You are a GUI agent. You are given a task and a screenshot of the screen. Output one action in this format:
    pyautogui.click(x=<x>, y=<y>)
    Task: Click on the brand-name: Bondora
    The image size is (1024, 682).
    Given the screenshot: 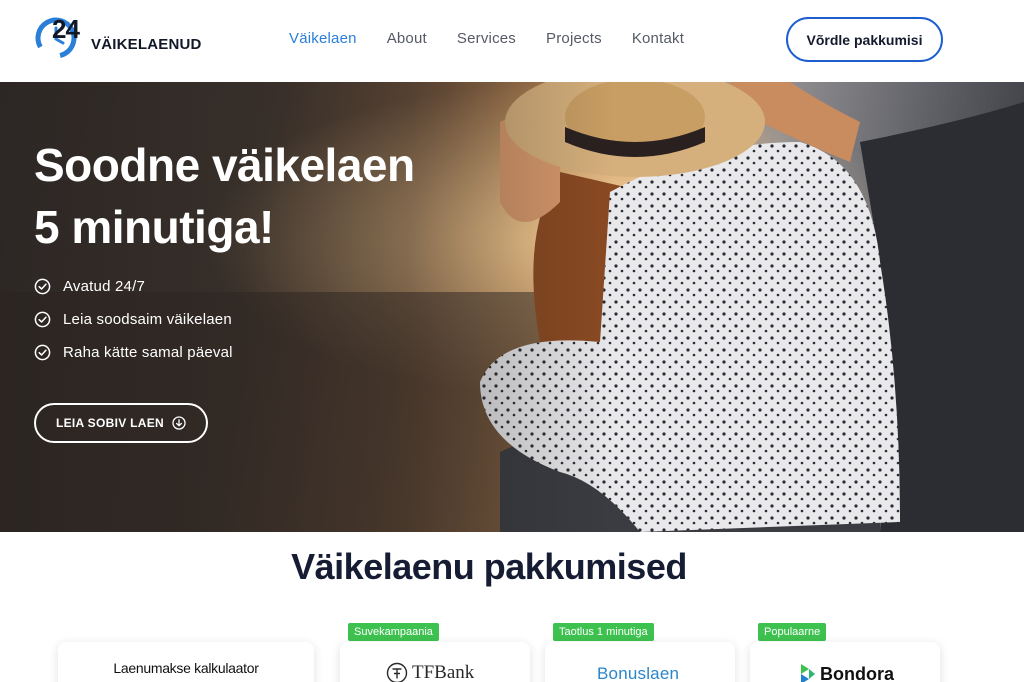 What is the action you would take?
    pyautogui.click(x=857, y=672)
    